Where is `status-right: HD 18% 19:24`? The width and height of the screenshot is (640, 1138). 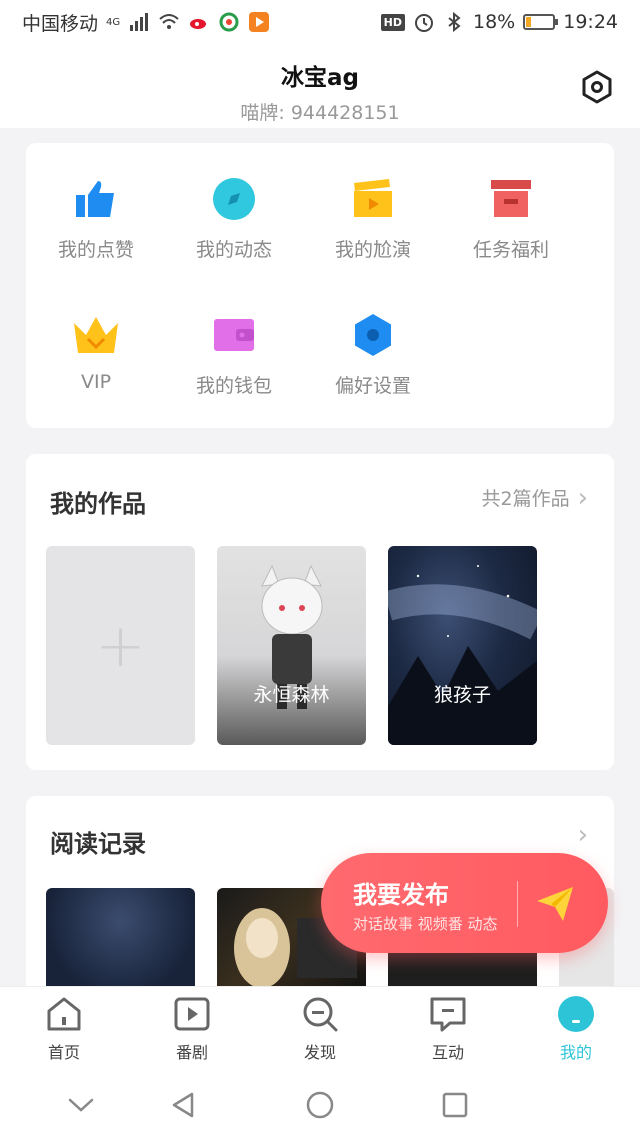 status-right: HD 18% 19:24 is located at coordinates (499, 22).